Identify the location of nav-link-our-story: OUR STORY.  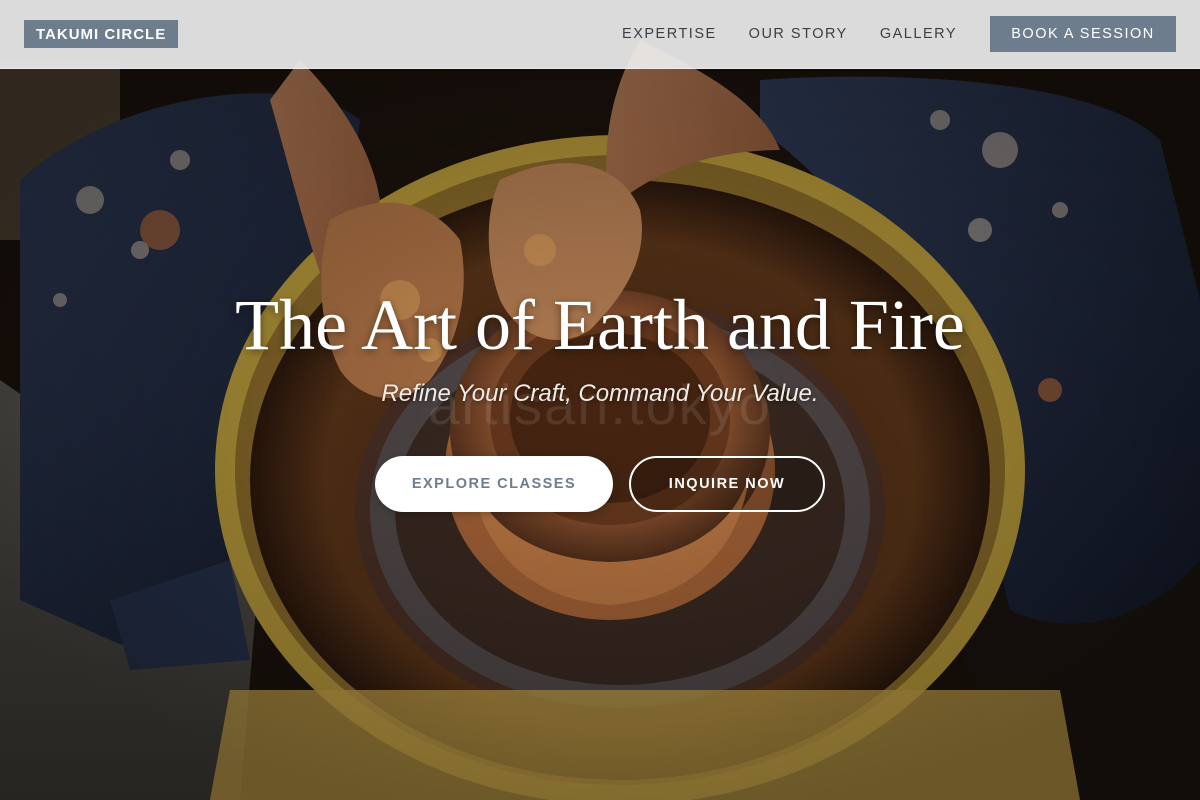
(798, 34).